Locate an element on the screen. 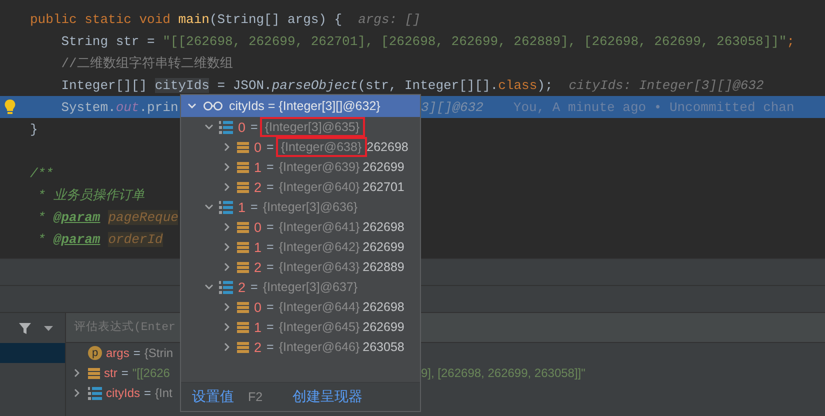 This screenshot has height=416, width=825. caret-icon is located at coordinates (48, 328).